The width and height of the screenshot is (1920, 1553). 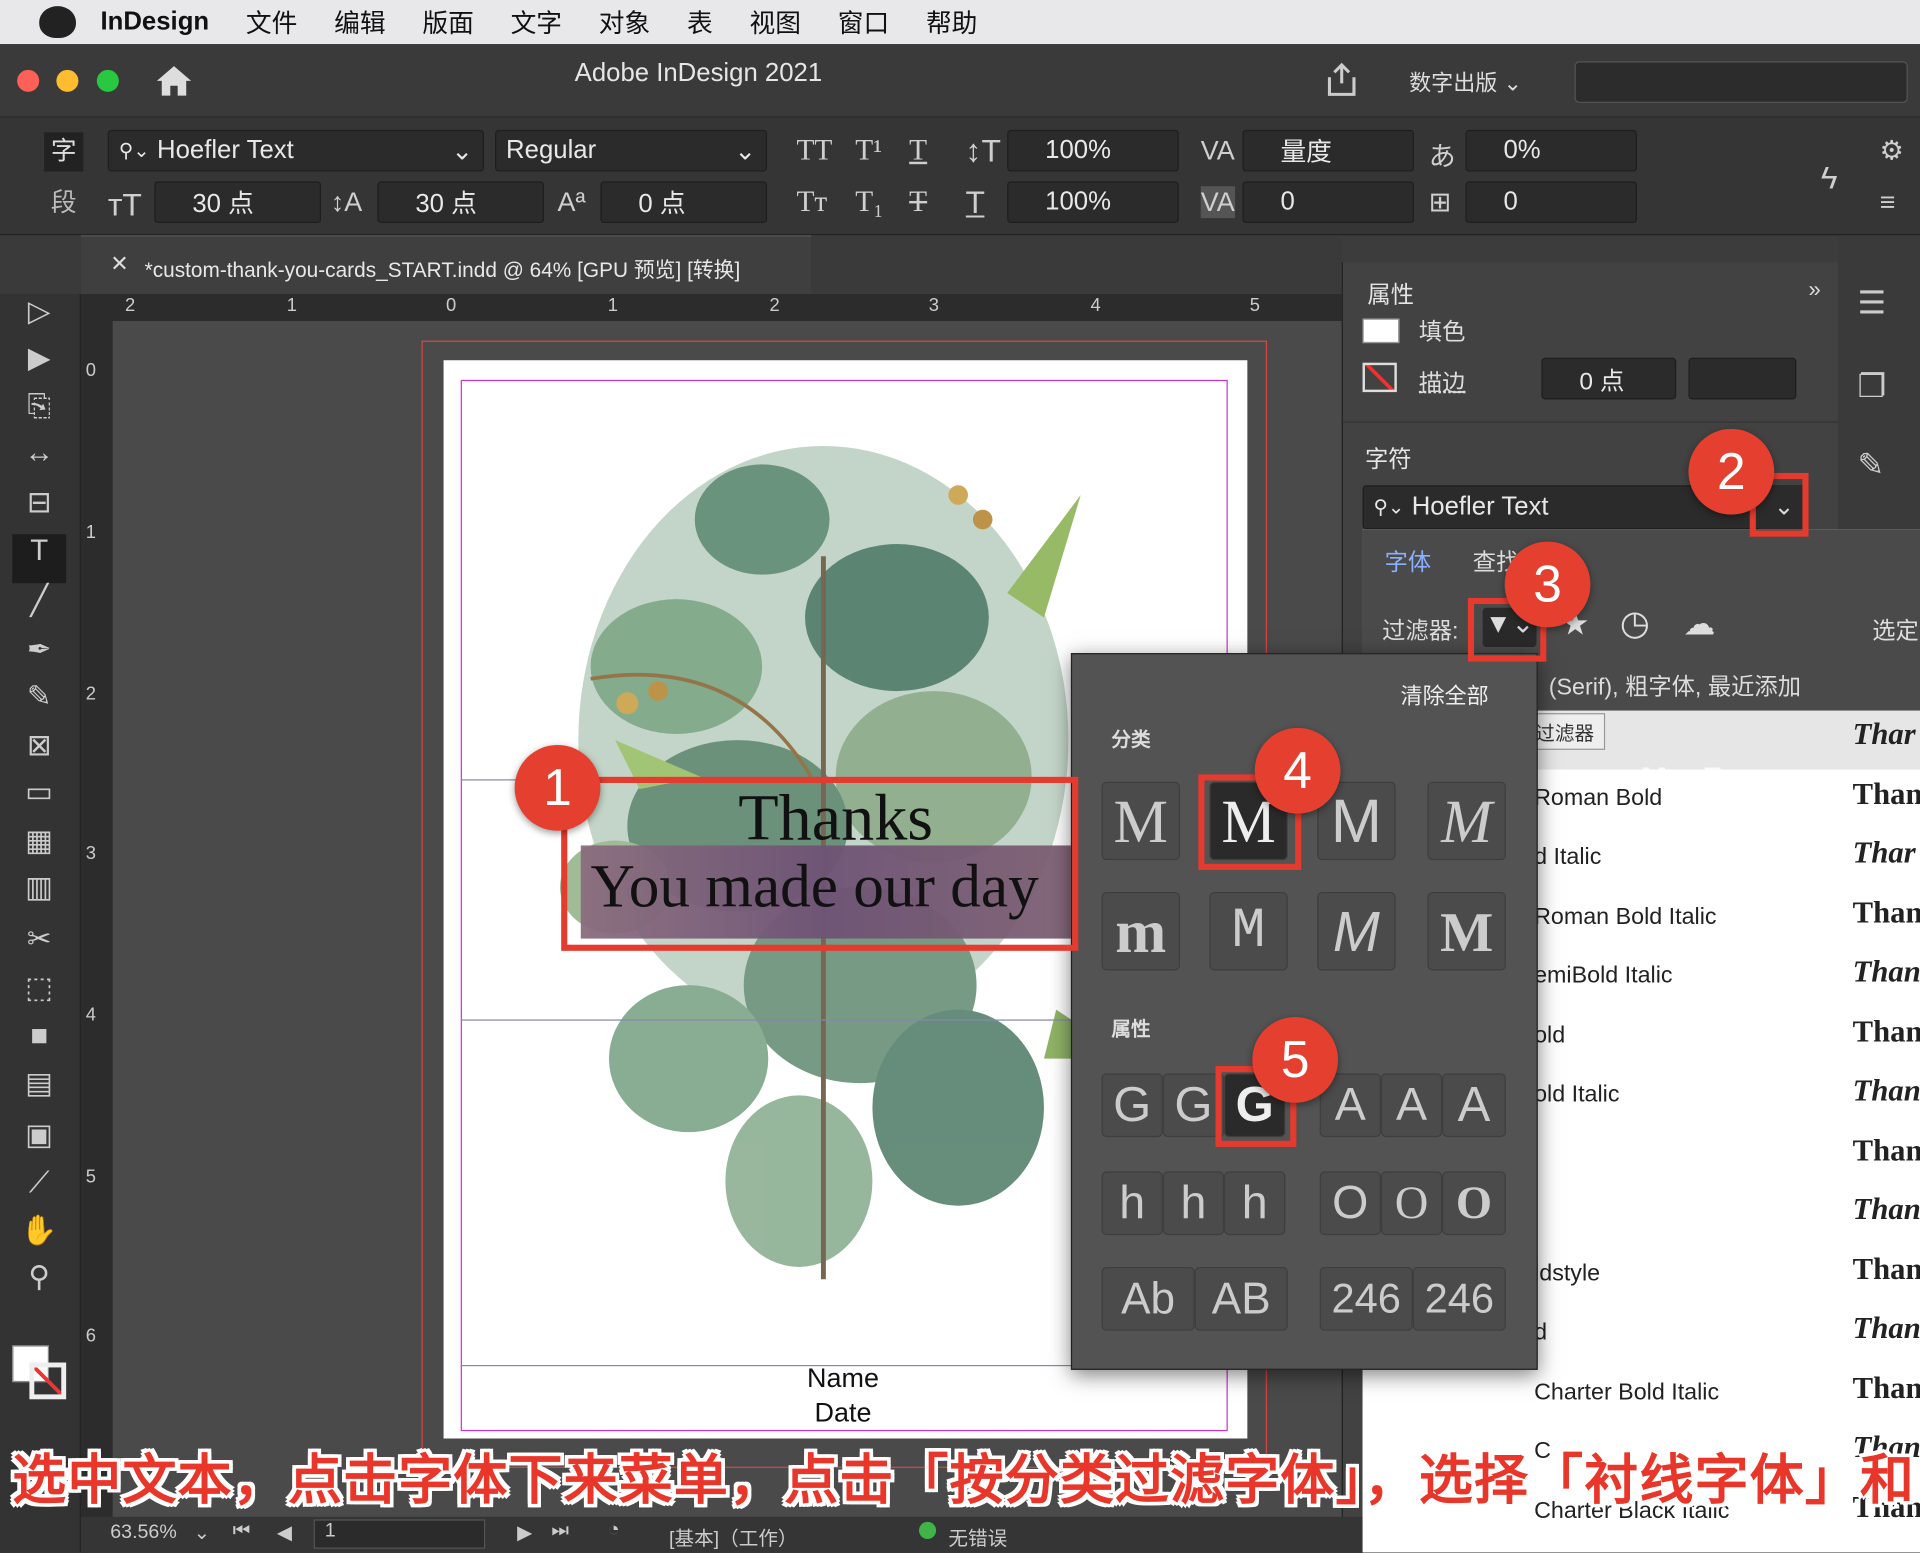 What do you see at coordinates (560, 1532) in the screenshot?
I see `last-page-icon: ⏭` at bounding box center [560, 1532].